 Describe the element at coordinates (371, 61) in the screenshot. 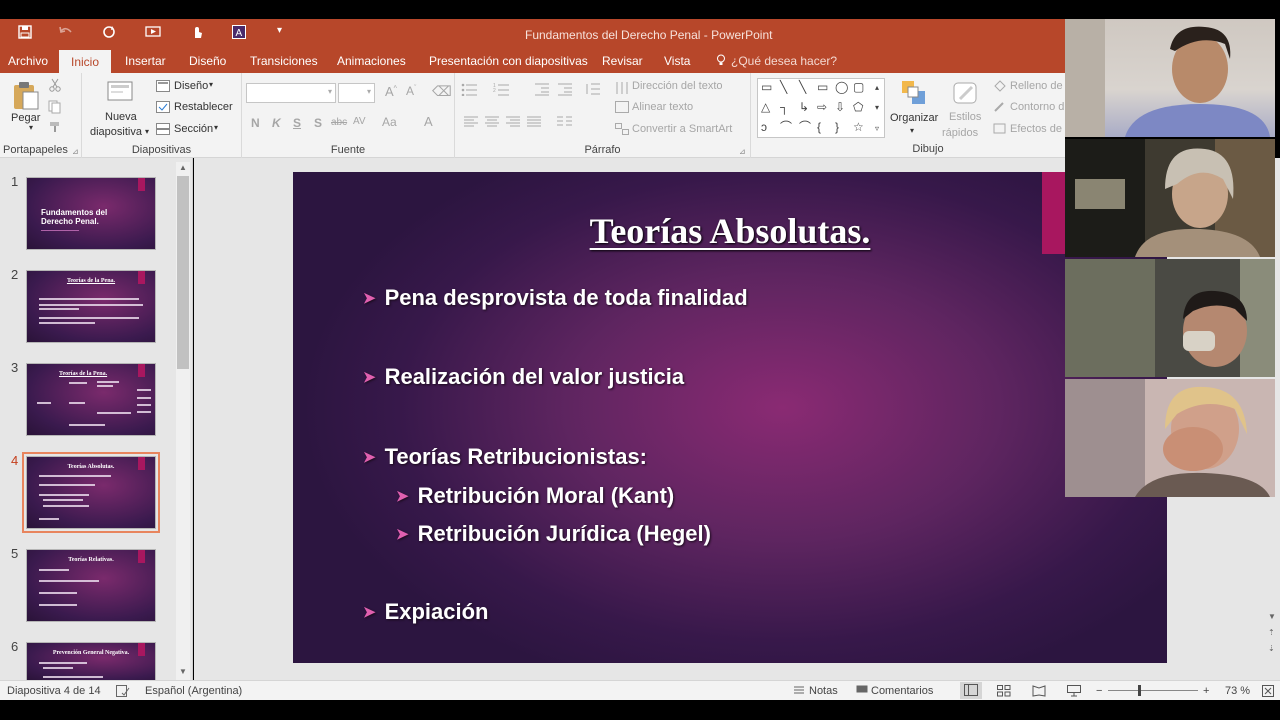

I see `tab-animaciones: Animaciones` at that location.